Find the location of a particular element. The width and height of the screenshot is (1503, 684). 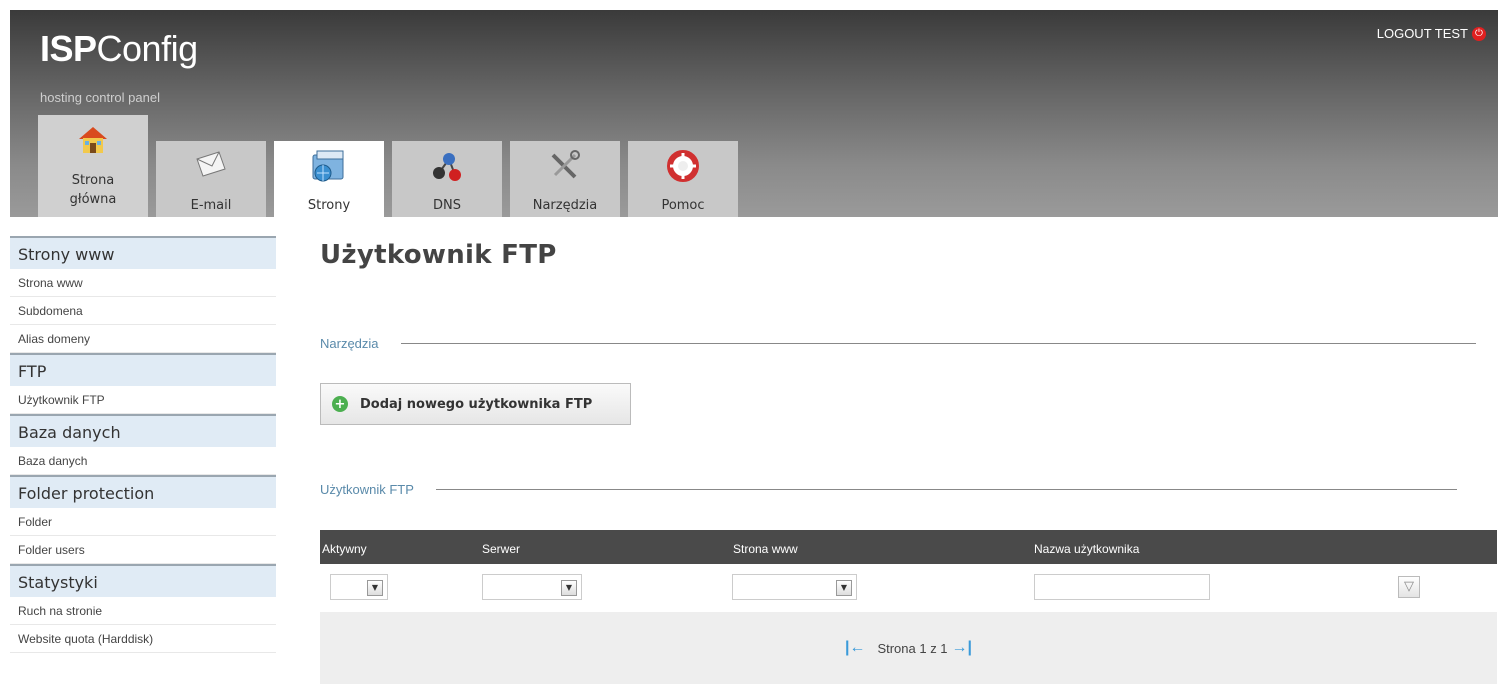

sidebar-item-ftp-user: Użytkownik FTP is located at coordinates (143, 400).